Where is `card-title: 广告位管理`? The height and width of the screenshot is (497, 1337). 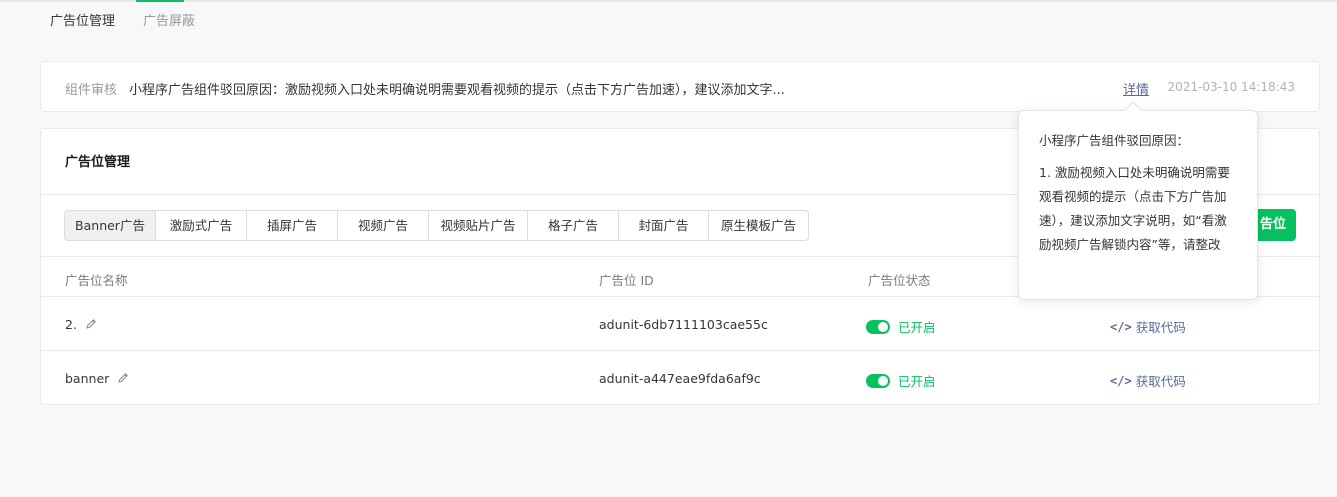
card-title: 广告位管理 is located at coordinates (98, 162).